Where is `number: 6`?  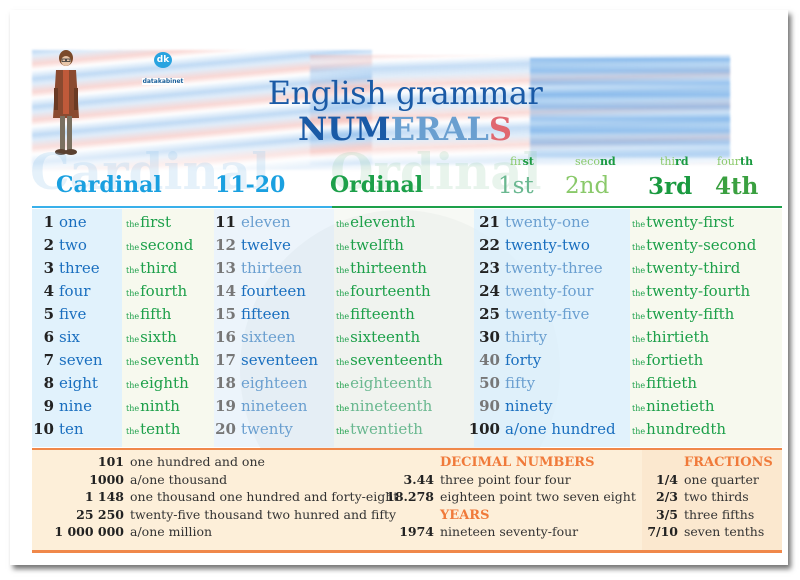 number: 6 is located at coordinates (48, 337).